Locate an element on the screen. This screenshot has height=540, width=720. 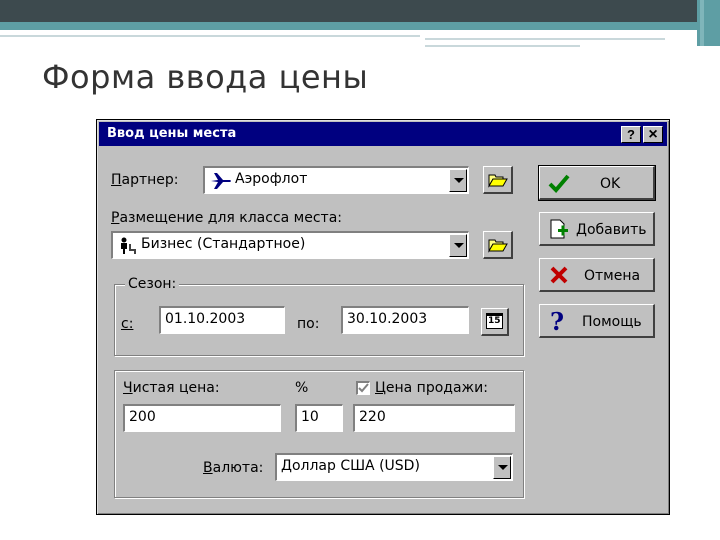
help-button: ? Помощь is located at coordinates (597, 321).